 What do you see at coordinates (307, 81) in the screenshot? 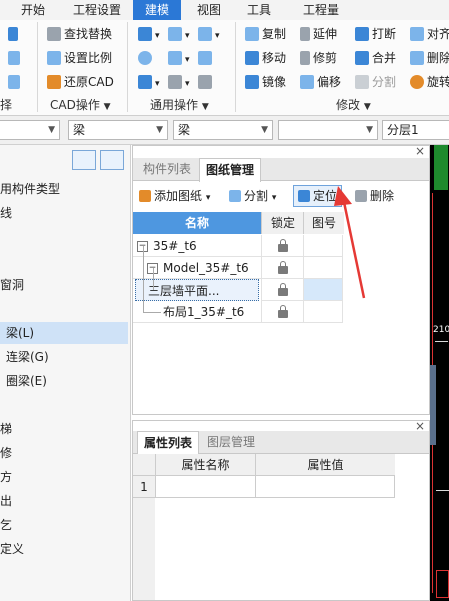
I see `offset-icon` at bounding box center [307, 81].